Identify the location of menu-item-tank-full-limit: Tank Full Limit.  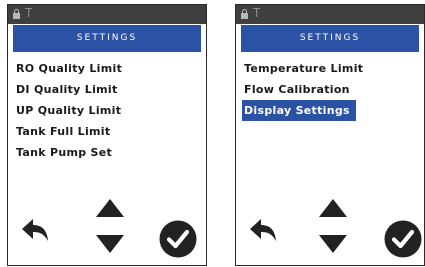
(107, 131).